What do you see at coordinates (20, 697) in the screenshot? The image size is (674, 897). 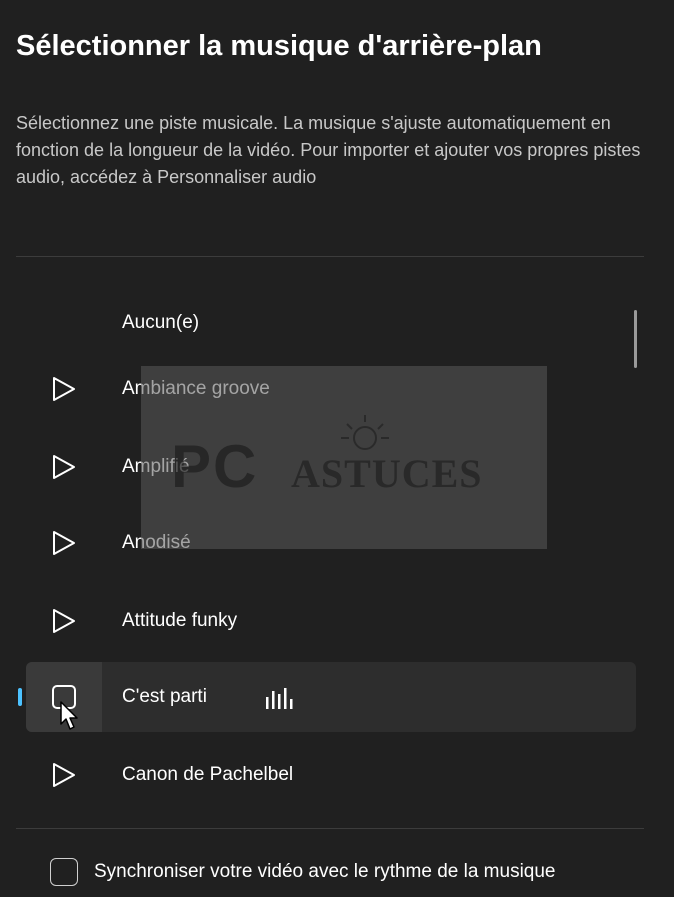 I see `selection-indicator` at bounding box center [20, 697].